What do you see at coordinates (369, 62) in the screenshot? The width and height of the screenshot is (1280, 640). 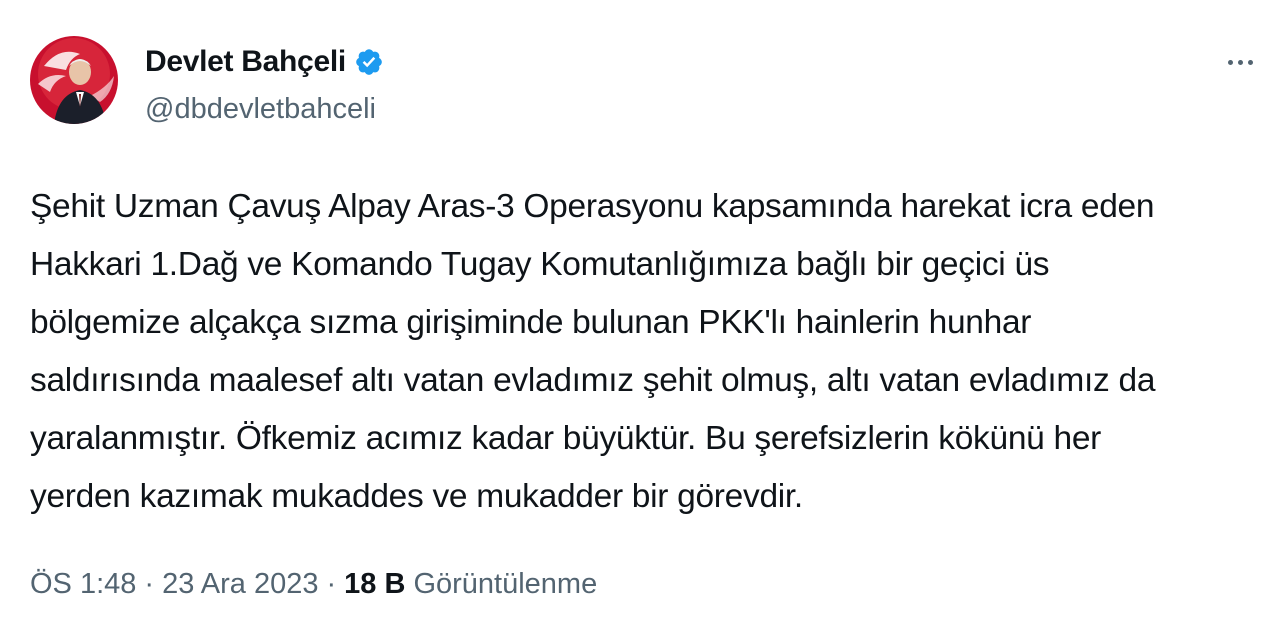 I see `verified-badge-icon` at bounding box center [369, 62].